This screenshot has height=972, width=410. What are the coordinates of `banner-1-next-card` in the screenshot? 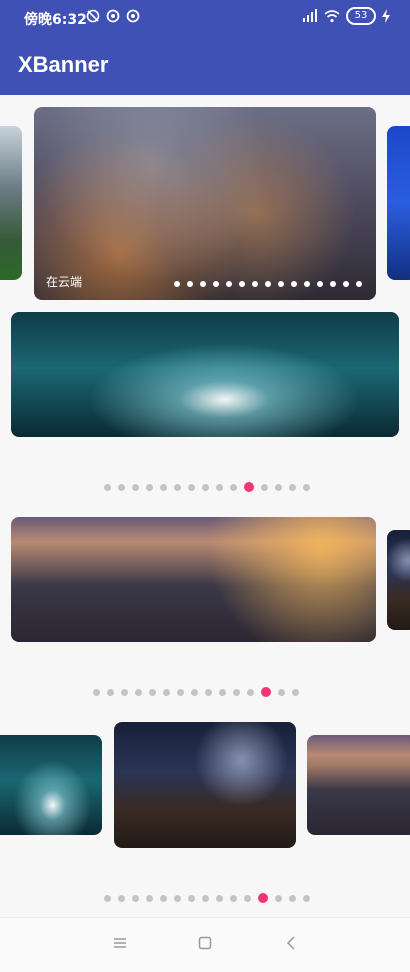 It's located at (398, 203).